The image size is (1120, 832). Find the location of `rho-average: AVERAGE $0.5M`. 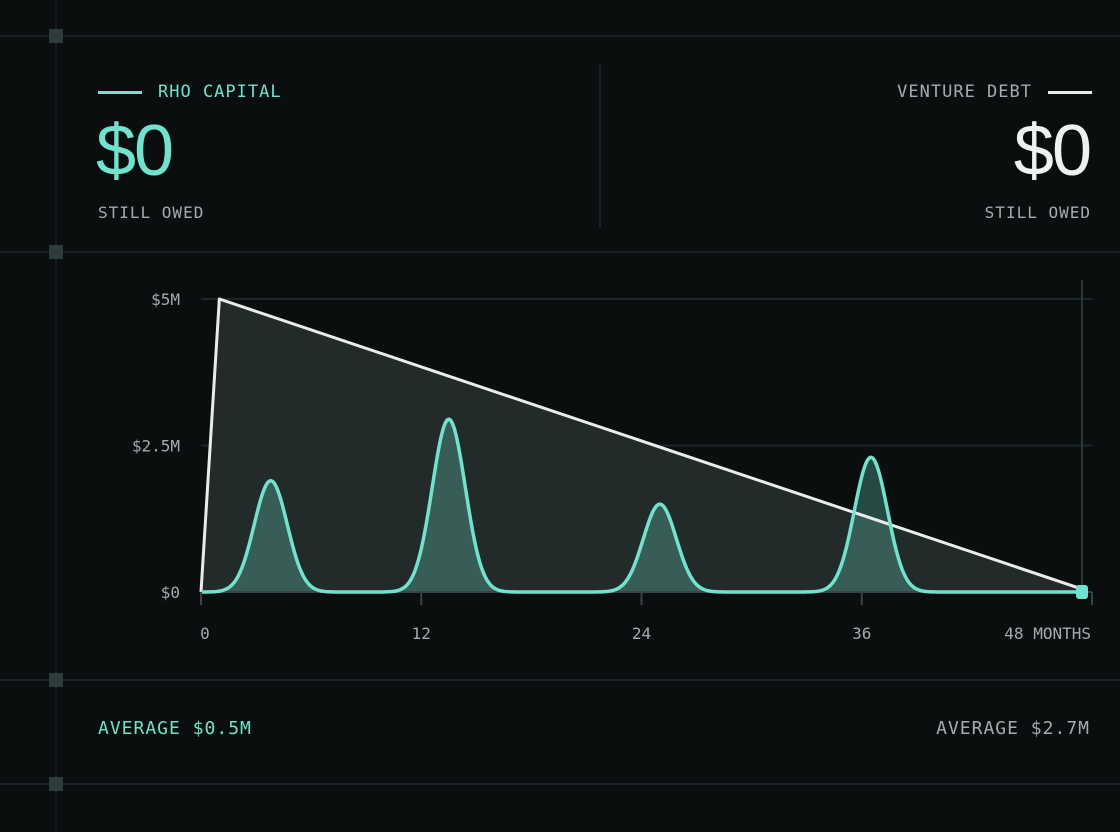

rho-average: AVERAGE $0.5M is located at coordinates (175, 728).